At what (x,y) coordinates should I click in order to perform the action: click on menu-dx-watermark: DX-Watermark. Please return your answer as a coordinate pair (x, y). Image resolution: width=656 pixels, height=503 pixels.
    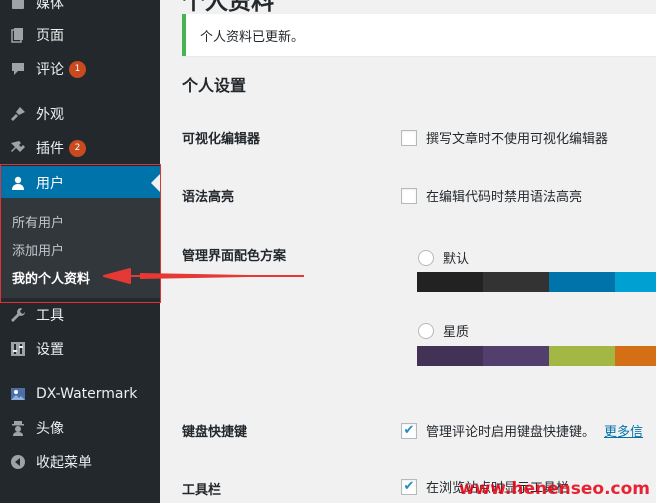
    Looking at the image, I should click on (80, 394).